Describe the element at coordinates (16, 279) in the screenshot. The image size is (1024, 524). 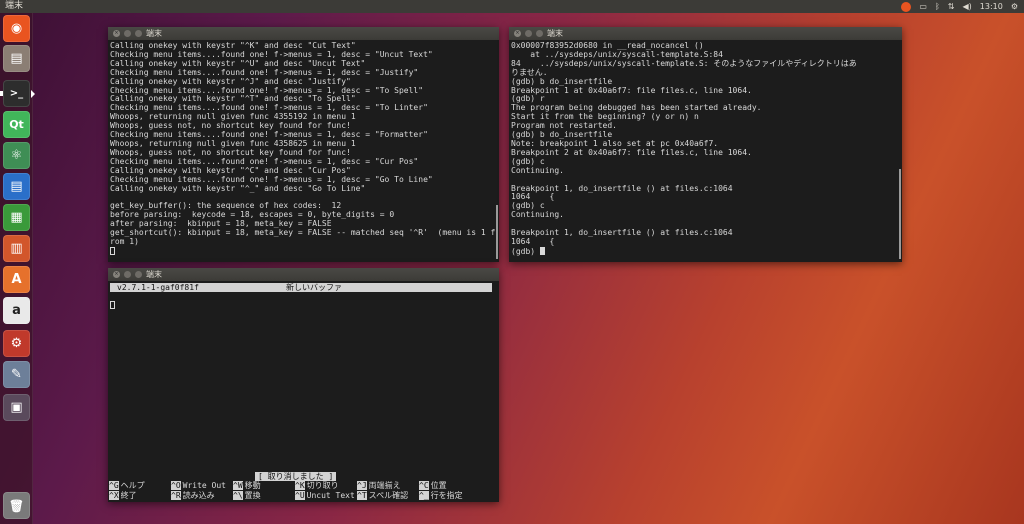
I see `software-center-icon: A` at that location.